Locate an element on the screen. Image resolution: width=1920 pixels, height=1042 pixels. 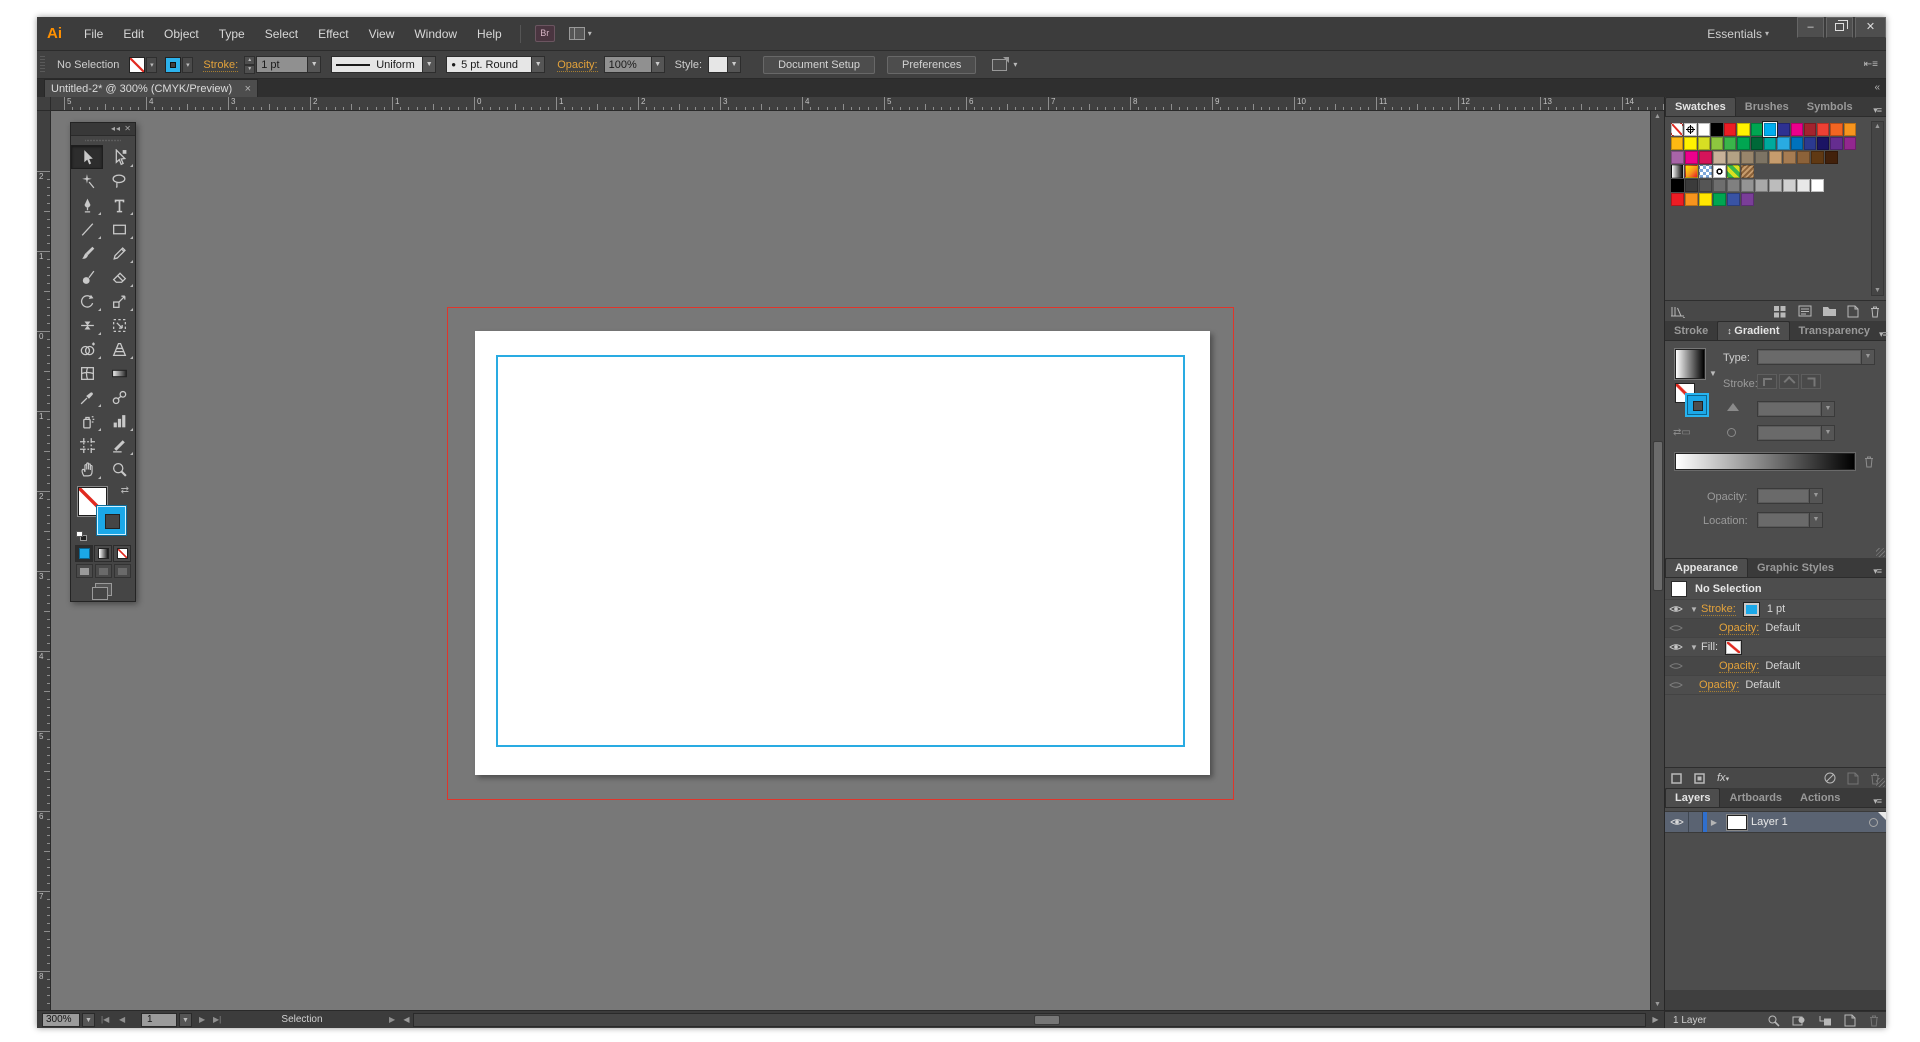
brush-definition-dropdown: ▼ is located at coordinates (539, 64).